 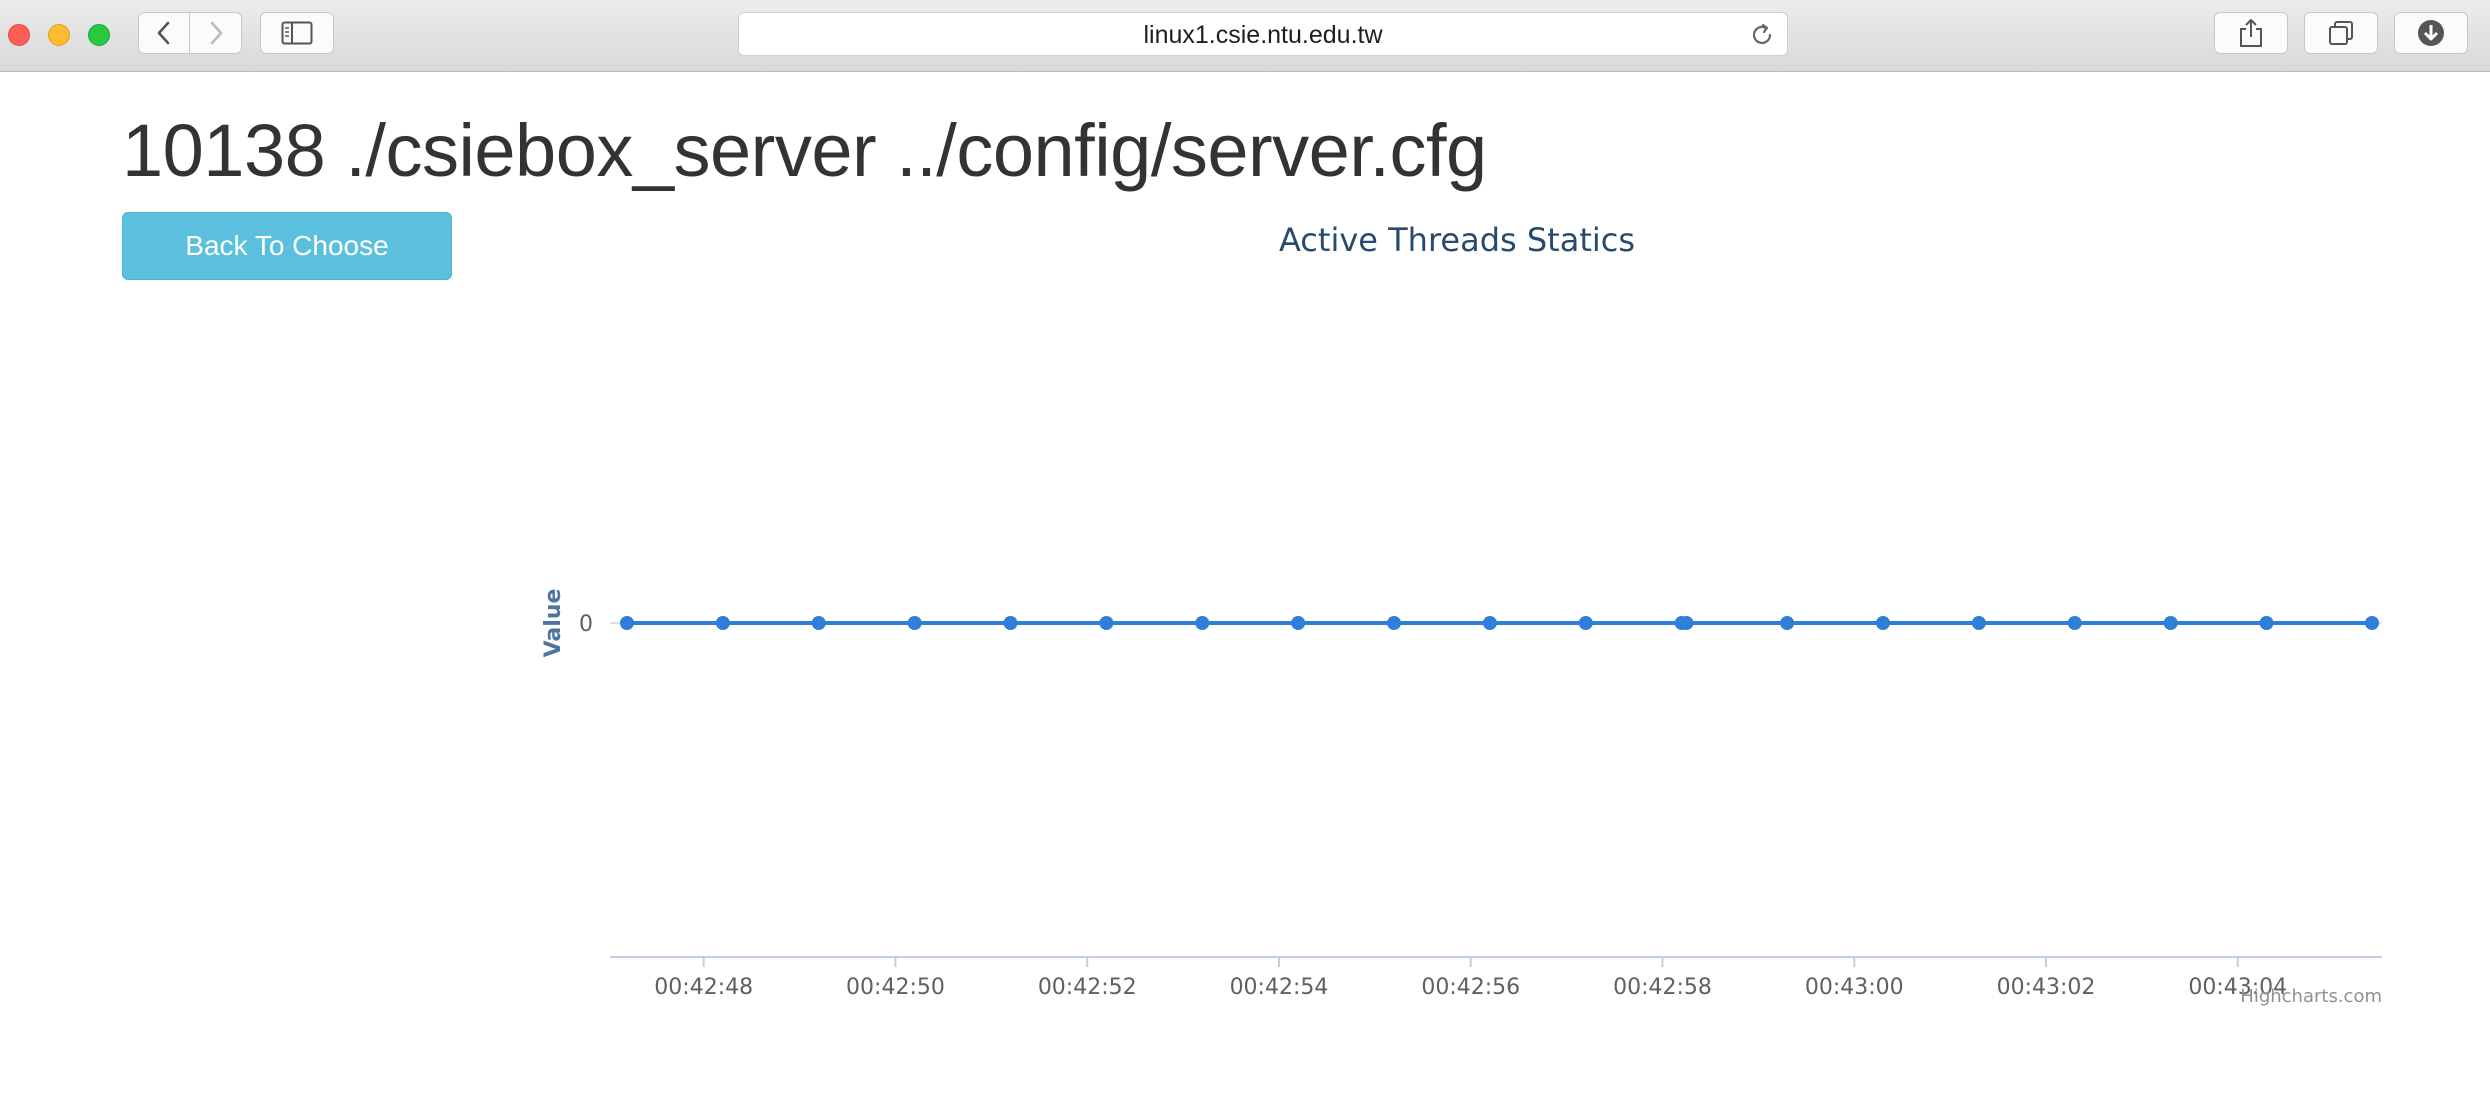 I want to click on chevron-right-icon, so click(x=216, y=33).